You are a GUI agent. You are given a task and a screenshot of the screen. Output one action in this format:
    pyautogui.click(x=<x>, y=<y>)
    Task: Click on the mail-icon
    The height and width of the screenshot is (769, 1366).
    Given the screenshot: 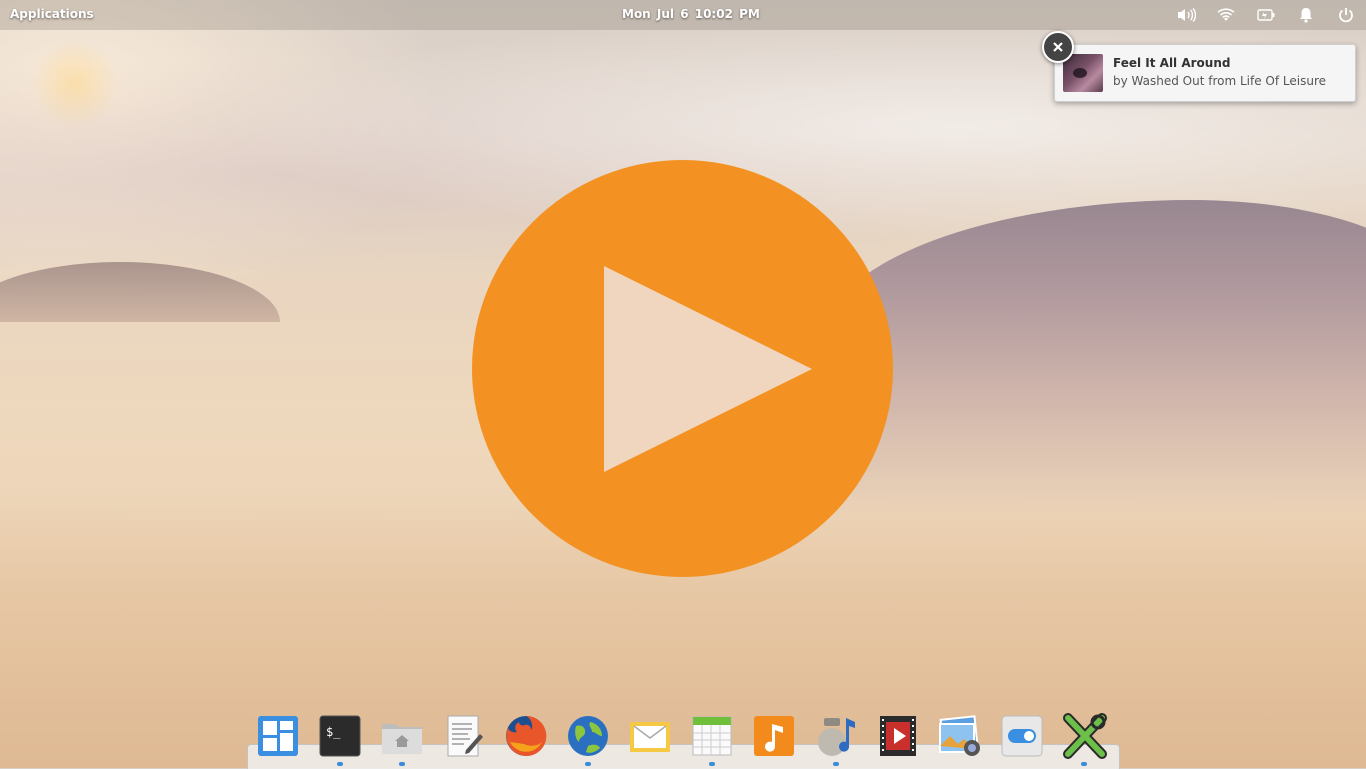 What is the action you would take?
    pyautogui.click(x=650, y=737)
    